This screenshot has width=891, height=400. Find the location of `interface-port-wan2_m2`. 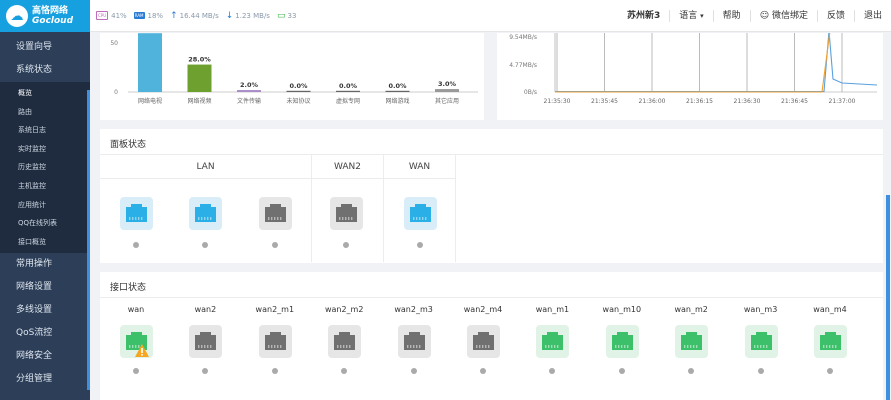

interface-port-wan2_m2 is located at coordinates (345, 341).